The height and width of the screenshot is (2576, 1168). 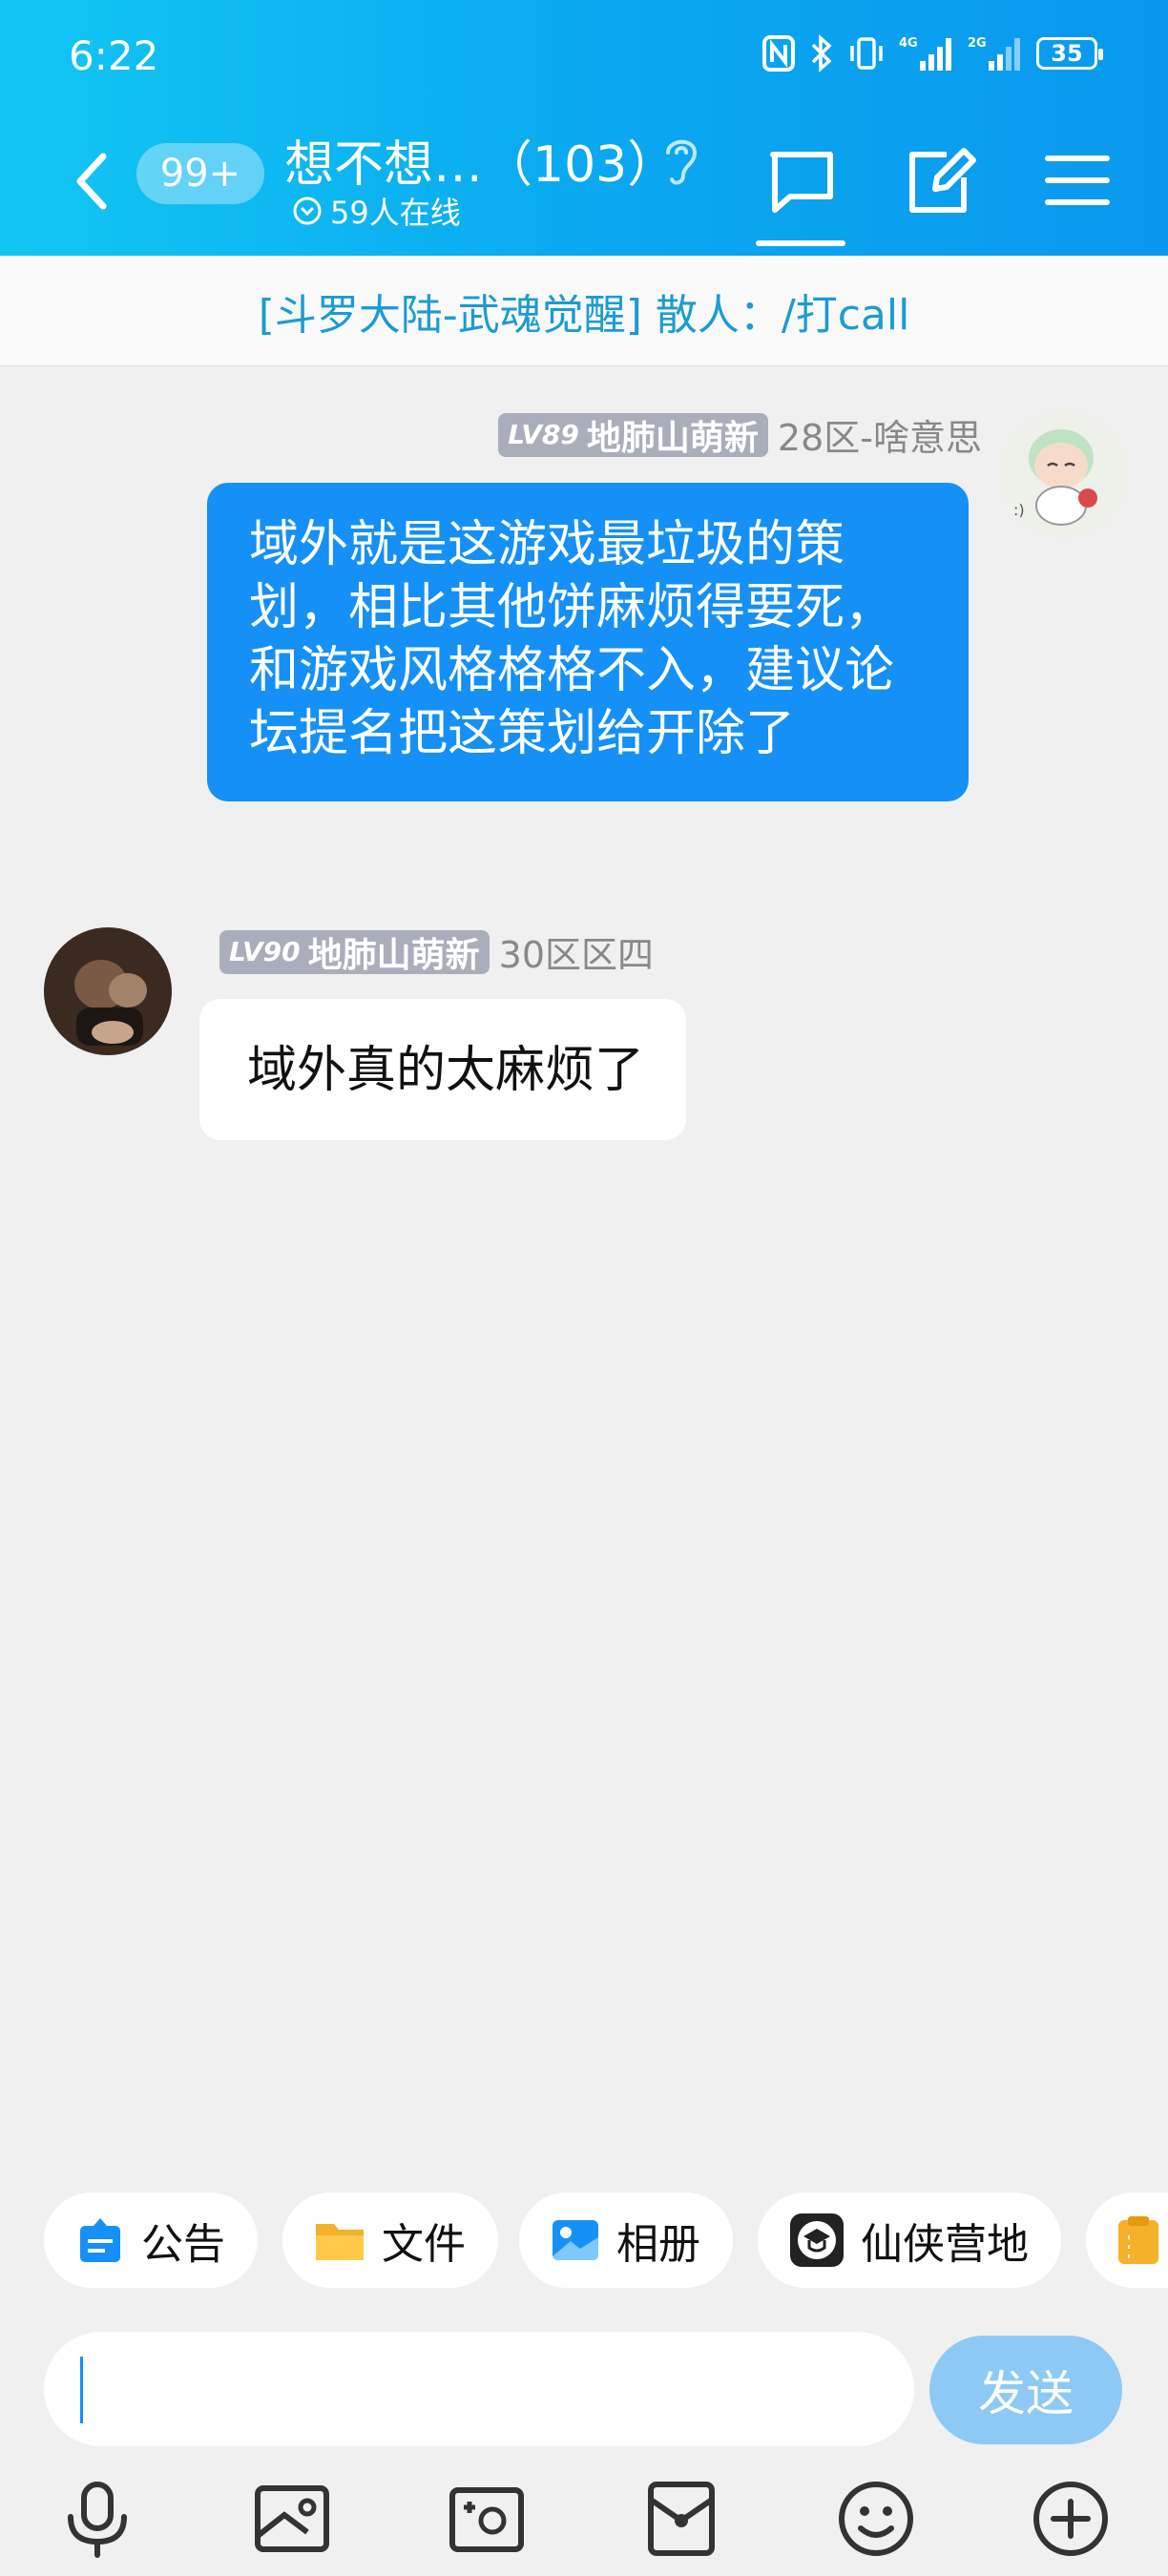 I want to click on chat-header: 6:22 4G 2G 35 99+ 想不想…（103） 59人在线, so click(x=584, y=128).